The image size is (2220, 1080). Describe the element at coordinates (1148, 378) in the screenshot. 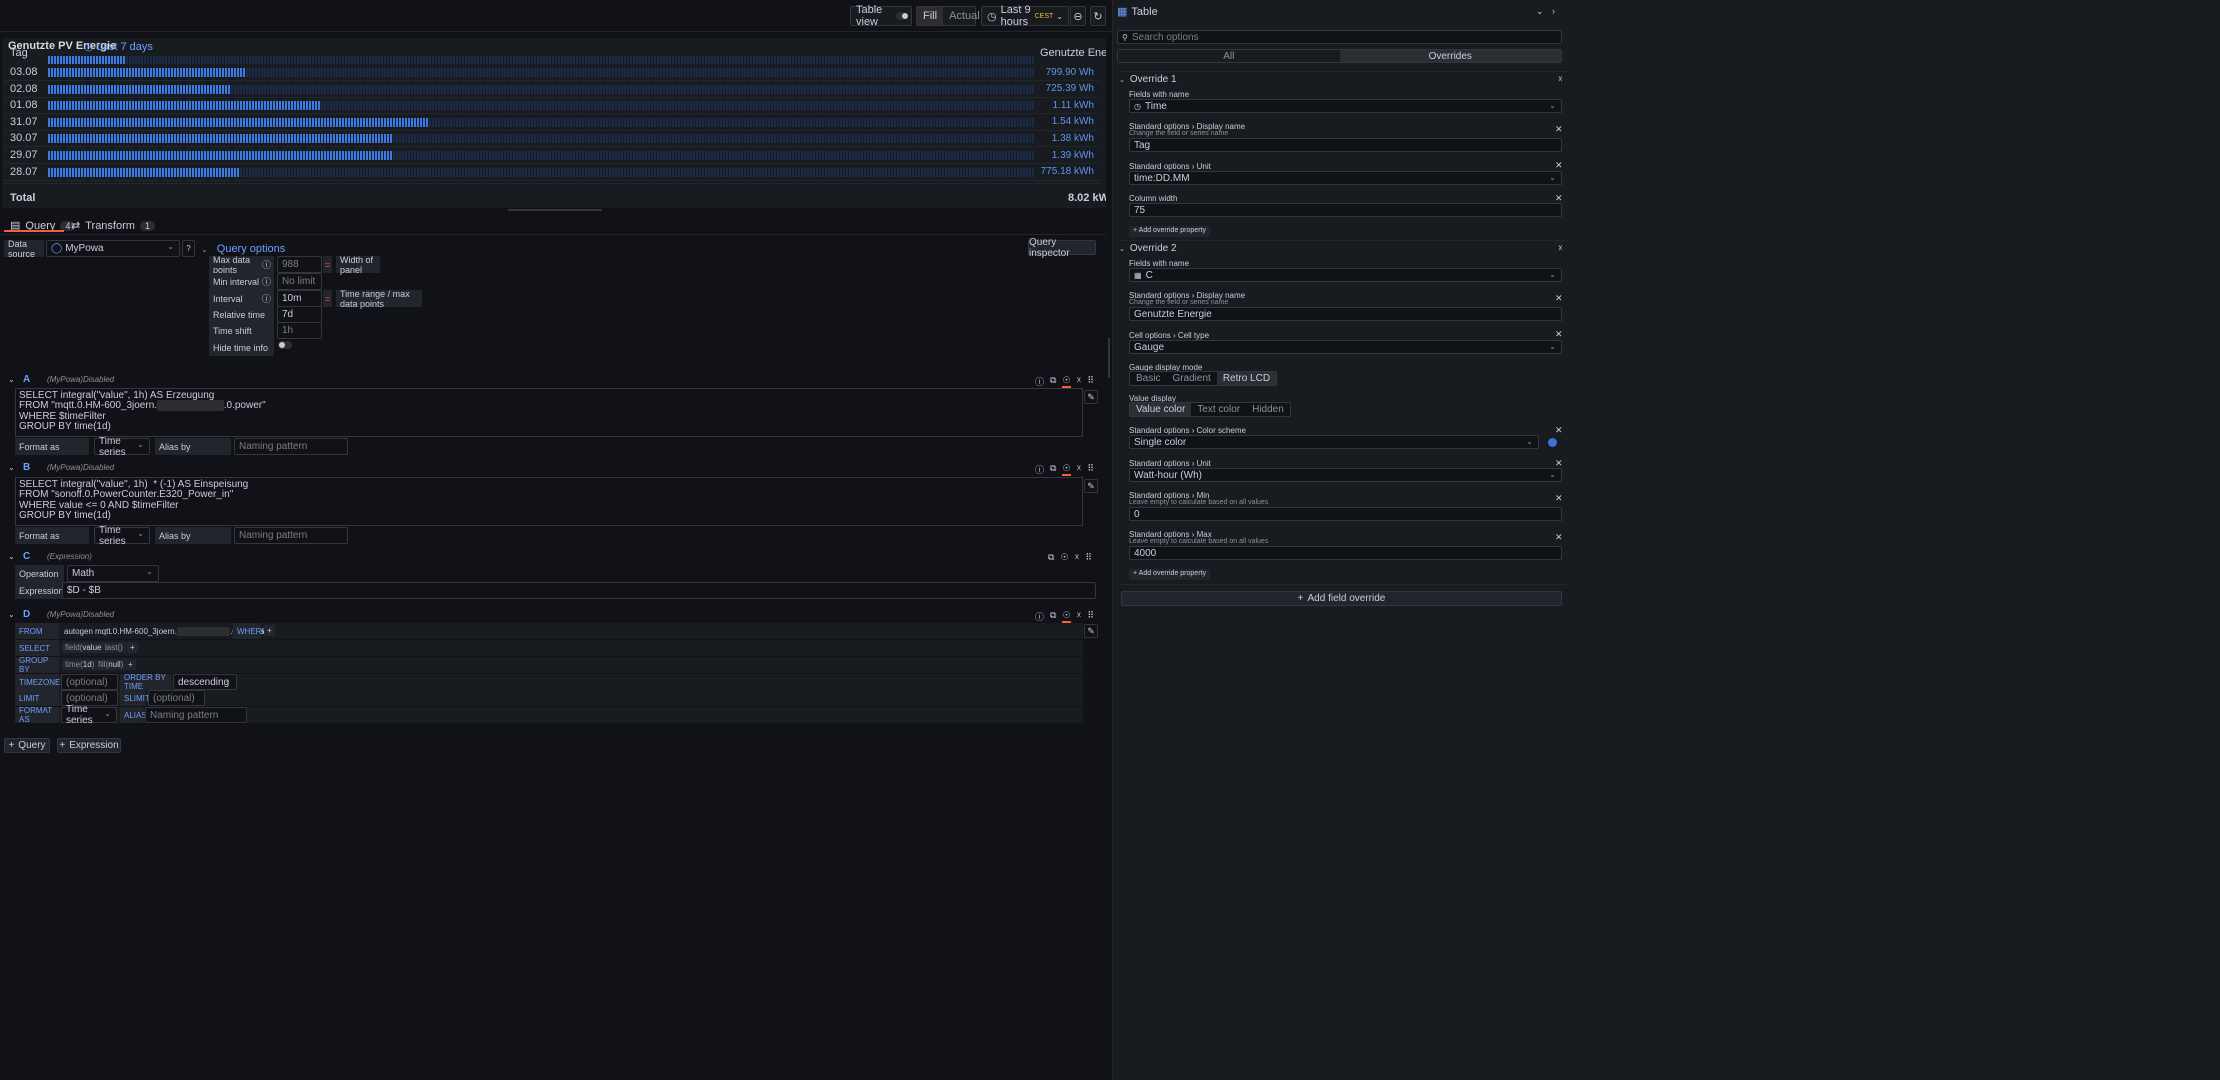

I see `gauge-basic-option: Basic` at that location.